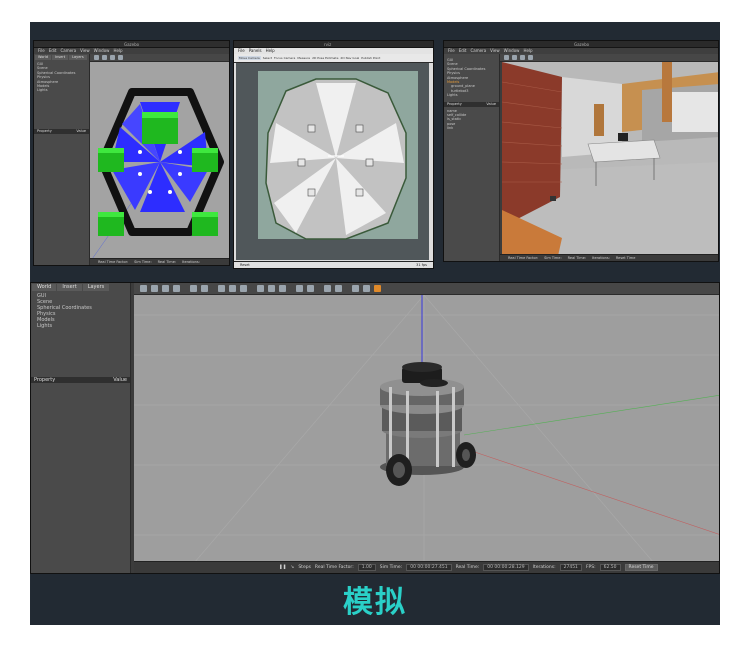 Image resolution: width=750 pixels, height=647 pixels. Describe the element at coordinates (270, 51) in the screenshot. I see `menu-help: Help` at that location.